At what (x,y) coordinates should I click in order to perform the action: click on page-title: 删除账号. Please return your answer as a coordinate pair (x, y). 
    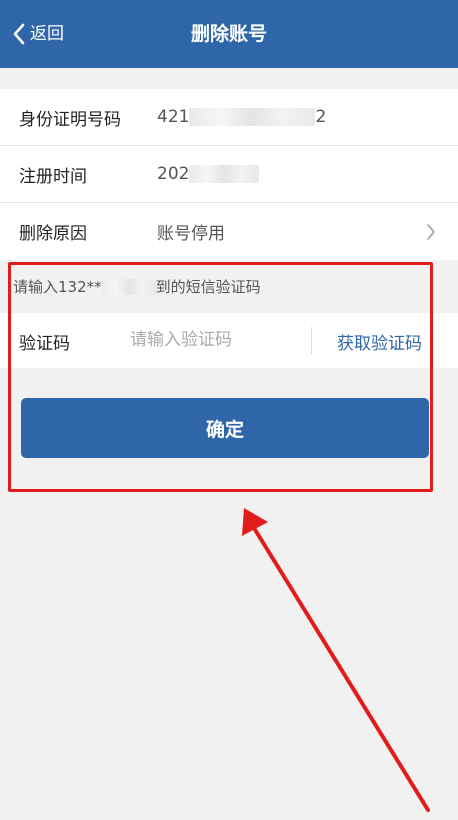
    Looking at the image, I should click on (228, 34).